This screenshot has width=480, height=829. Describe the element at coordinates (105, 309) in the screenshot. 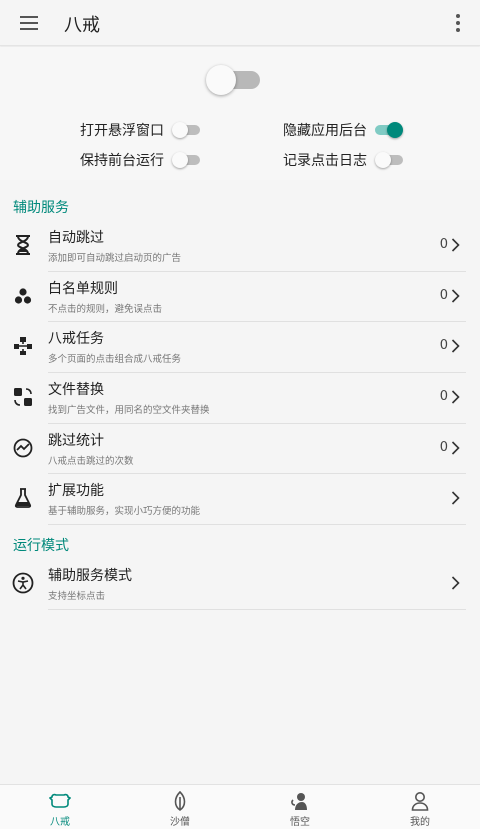

I see `item-subtitle: 不点击的规则，避免误点击` at that location.